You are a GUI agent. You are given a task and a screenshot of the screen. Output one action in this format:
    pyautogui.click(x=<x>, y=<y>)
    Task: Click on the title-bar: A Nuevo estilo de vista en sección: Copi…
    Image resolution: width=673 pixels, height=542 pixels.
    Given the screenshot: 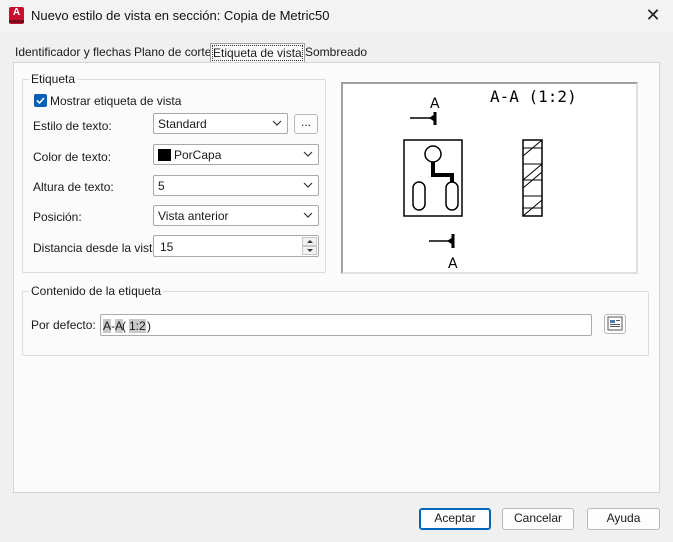 What is the action you would take?
    pyautogui.click(x=336, y=16)
    